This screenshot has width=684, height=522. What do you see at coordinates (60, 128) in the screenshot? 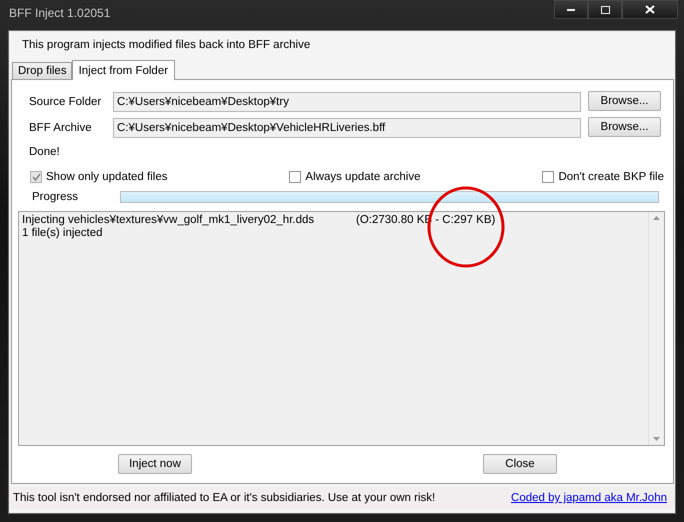
I see `field-label: BFF Archive` at bounding box center [60, 128].